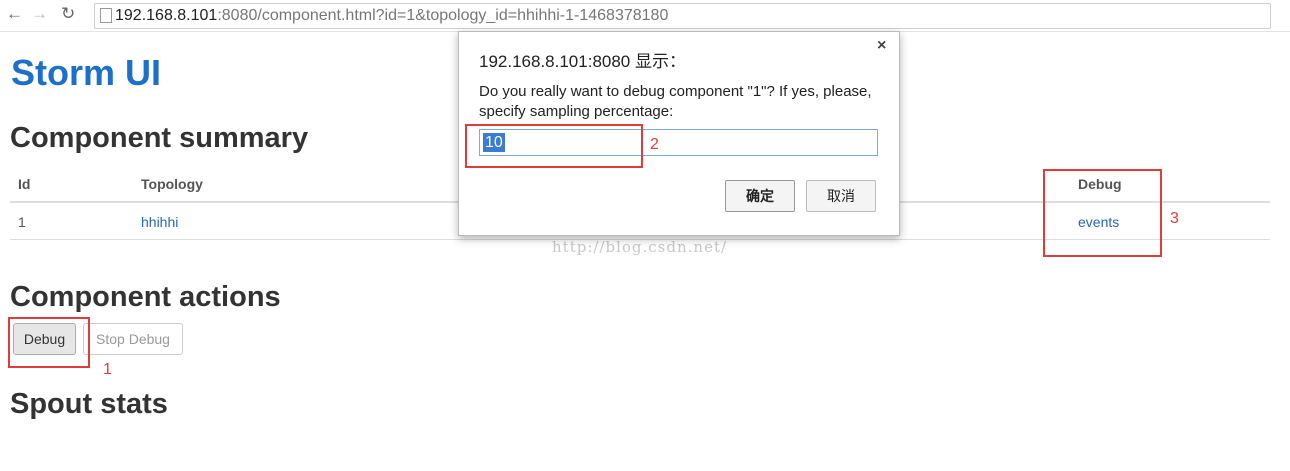 This screenshot has width=1290, height=471. I want to click on annotation-number-1: 1, so click(107, 369).